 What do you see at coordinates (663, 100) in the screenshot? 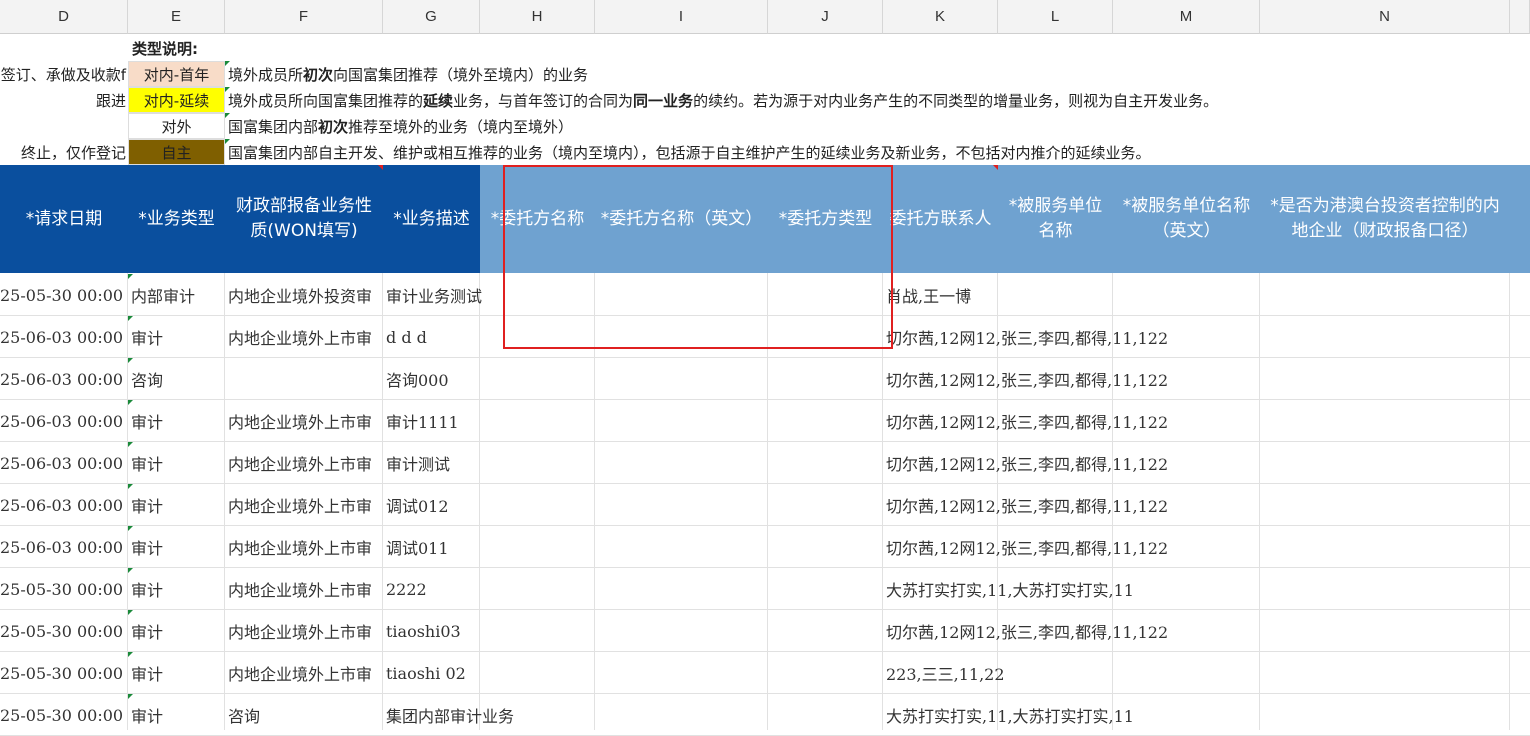
I see `legend-desc-emphasis: 同一业务` at bounding box center [663, 100].